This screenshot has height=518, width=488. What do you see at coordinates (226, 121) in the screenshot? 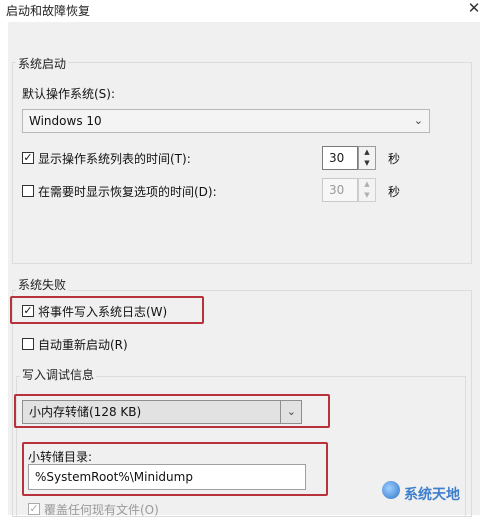
I see `default-os-select: Windows 10 ⌄` at bounding box center [226, 121].